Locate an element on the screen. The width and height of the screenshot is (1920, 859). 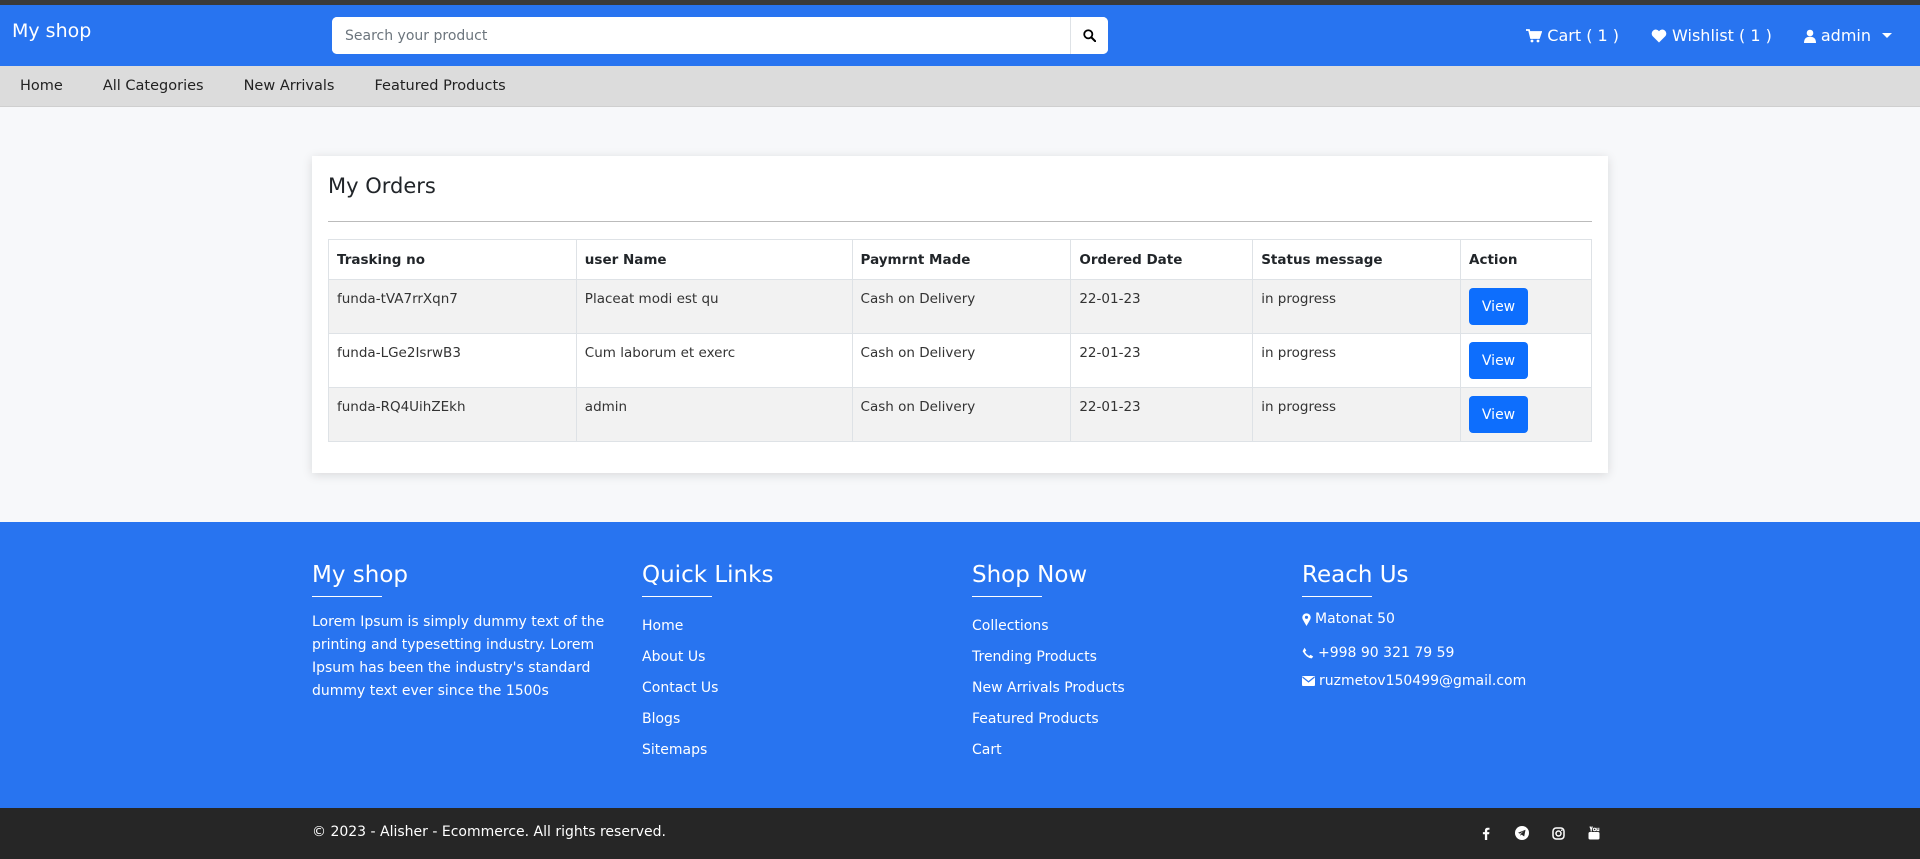
brand-logo: My shop is located at coordinates (51, 31).